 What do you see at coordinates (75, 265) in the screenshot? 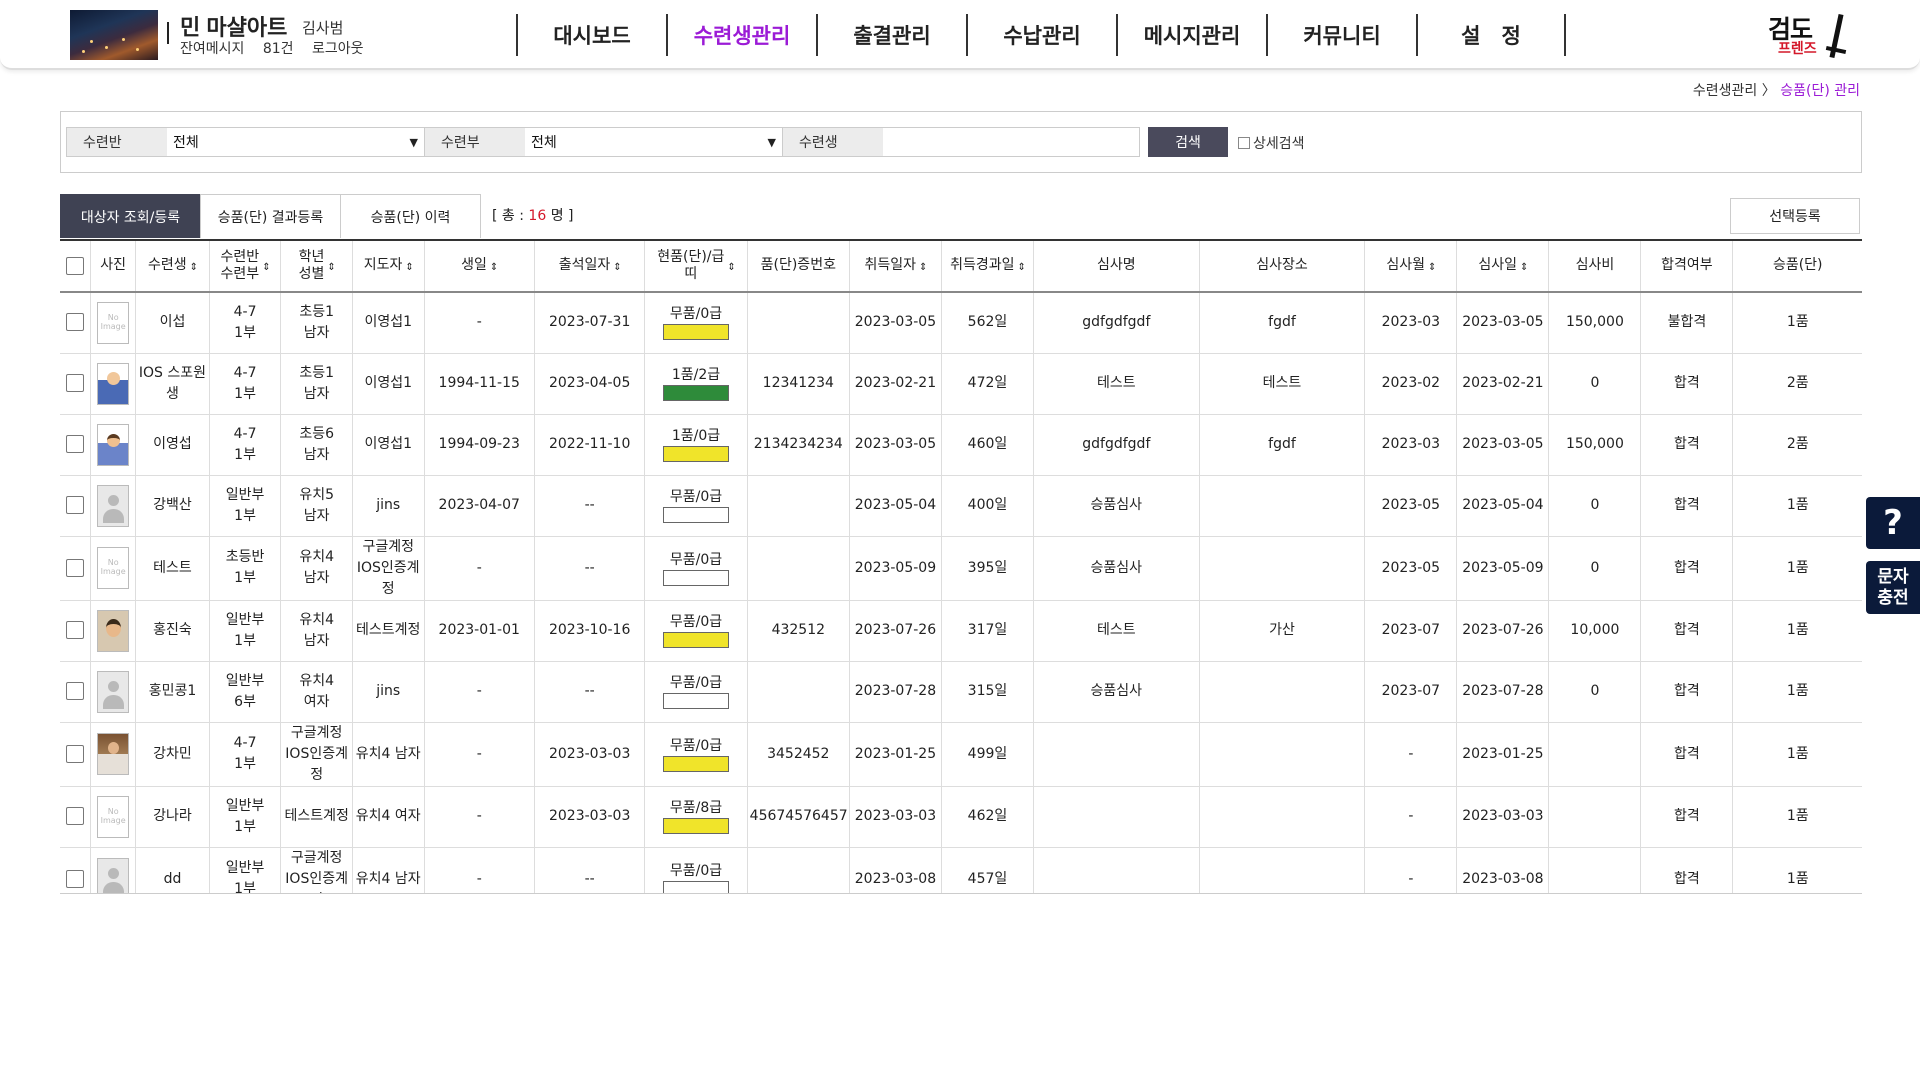
I see `select-all-checkbox` at bounding box center [75, 265].